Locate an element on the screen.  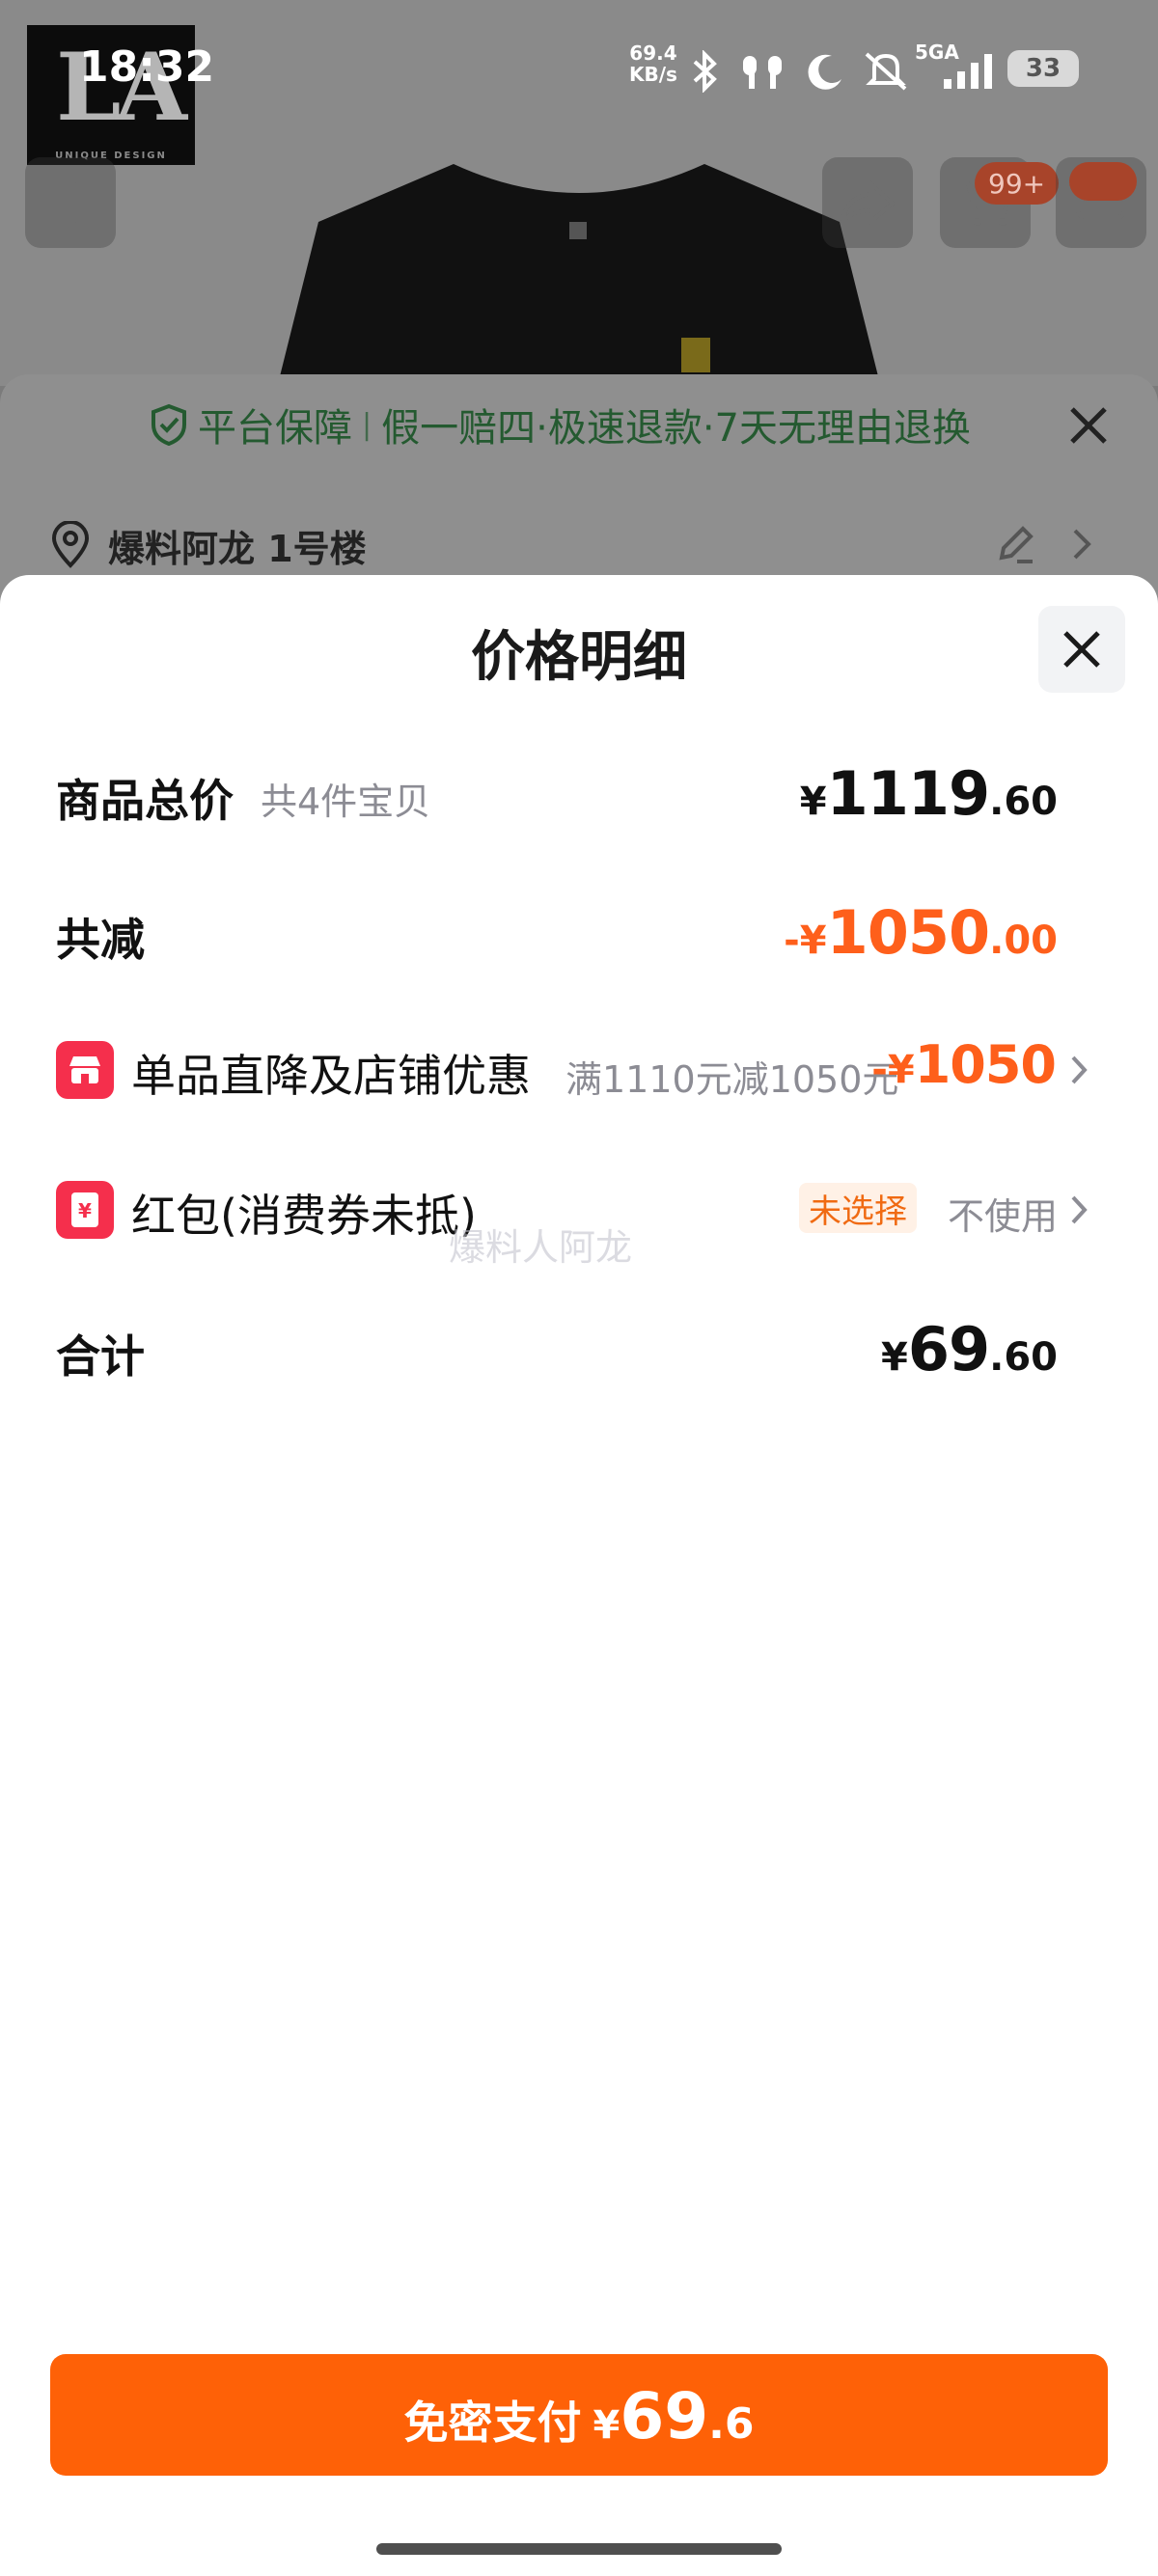
cart-count-badge: 99+ is located at coordinates (1017, 184).